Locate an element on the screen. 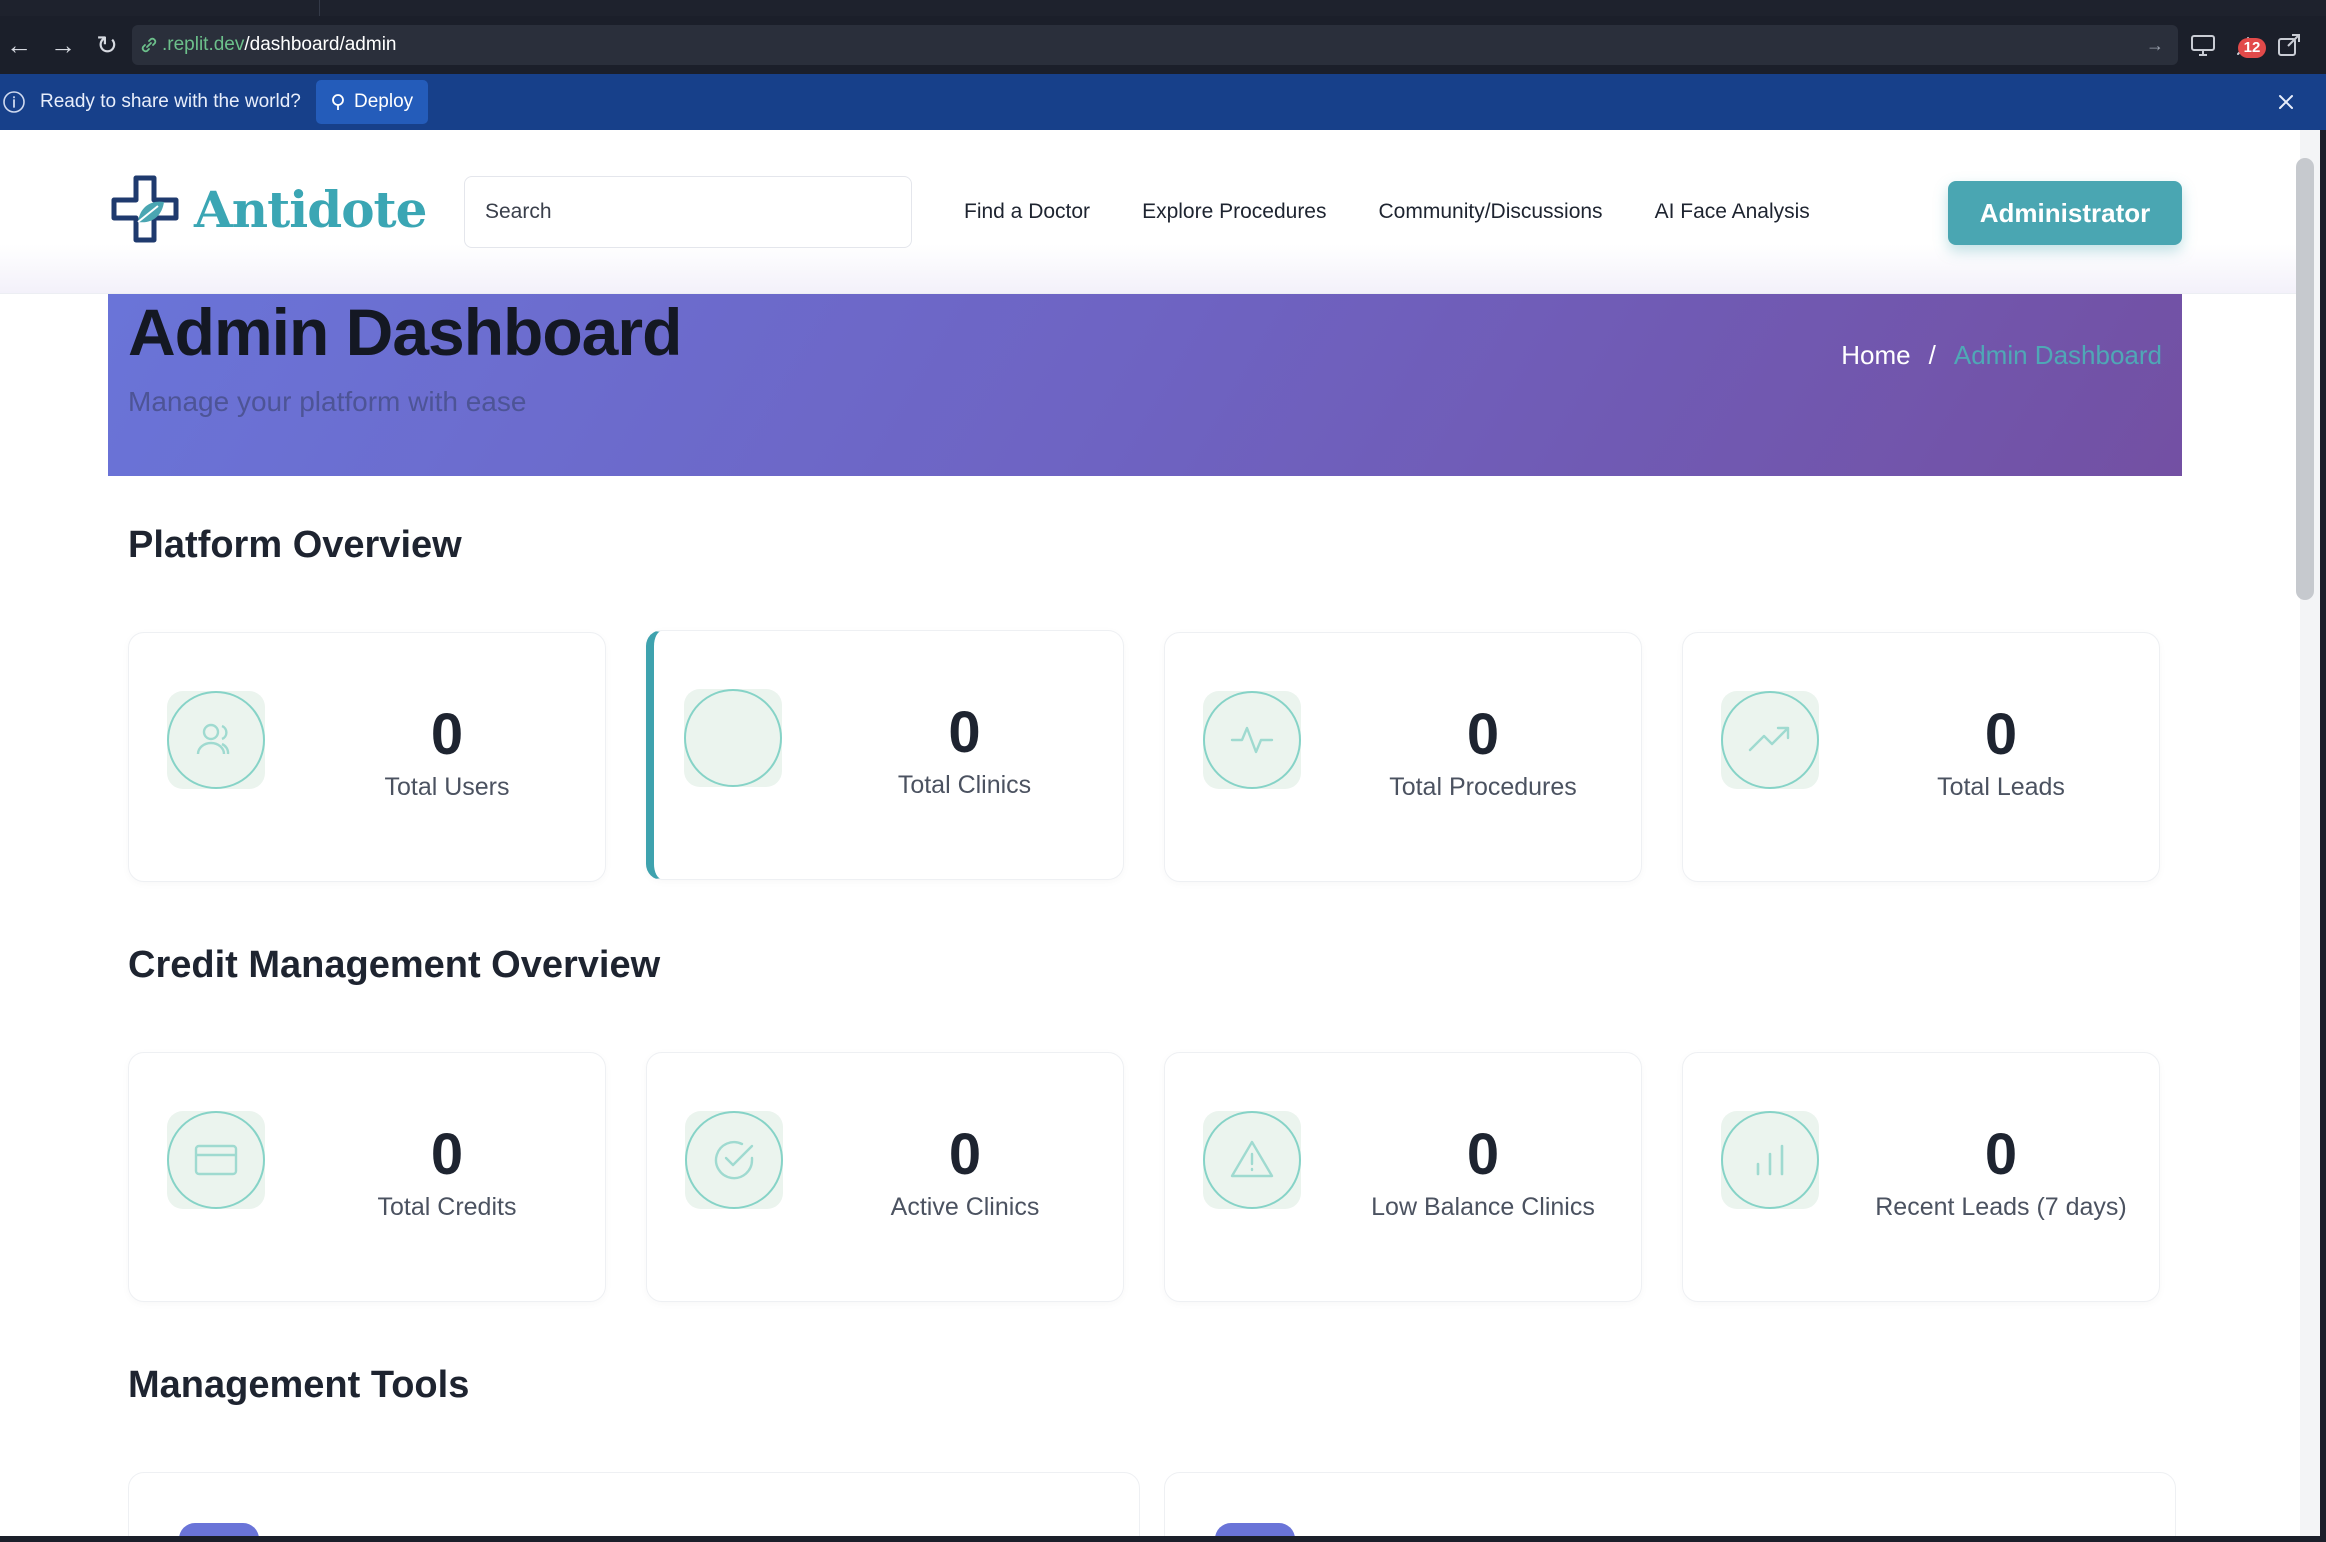  stat-card-total-credits: 0 Total Credits is located at coordinates (367, 1177).